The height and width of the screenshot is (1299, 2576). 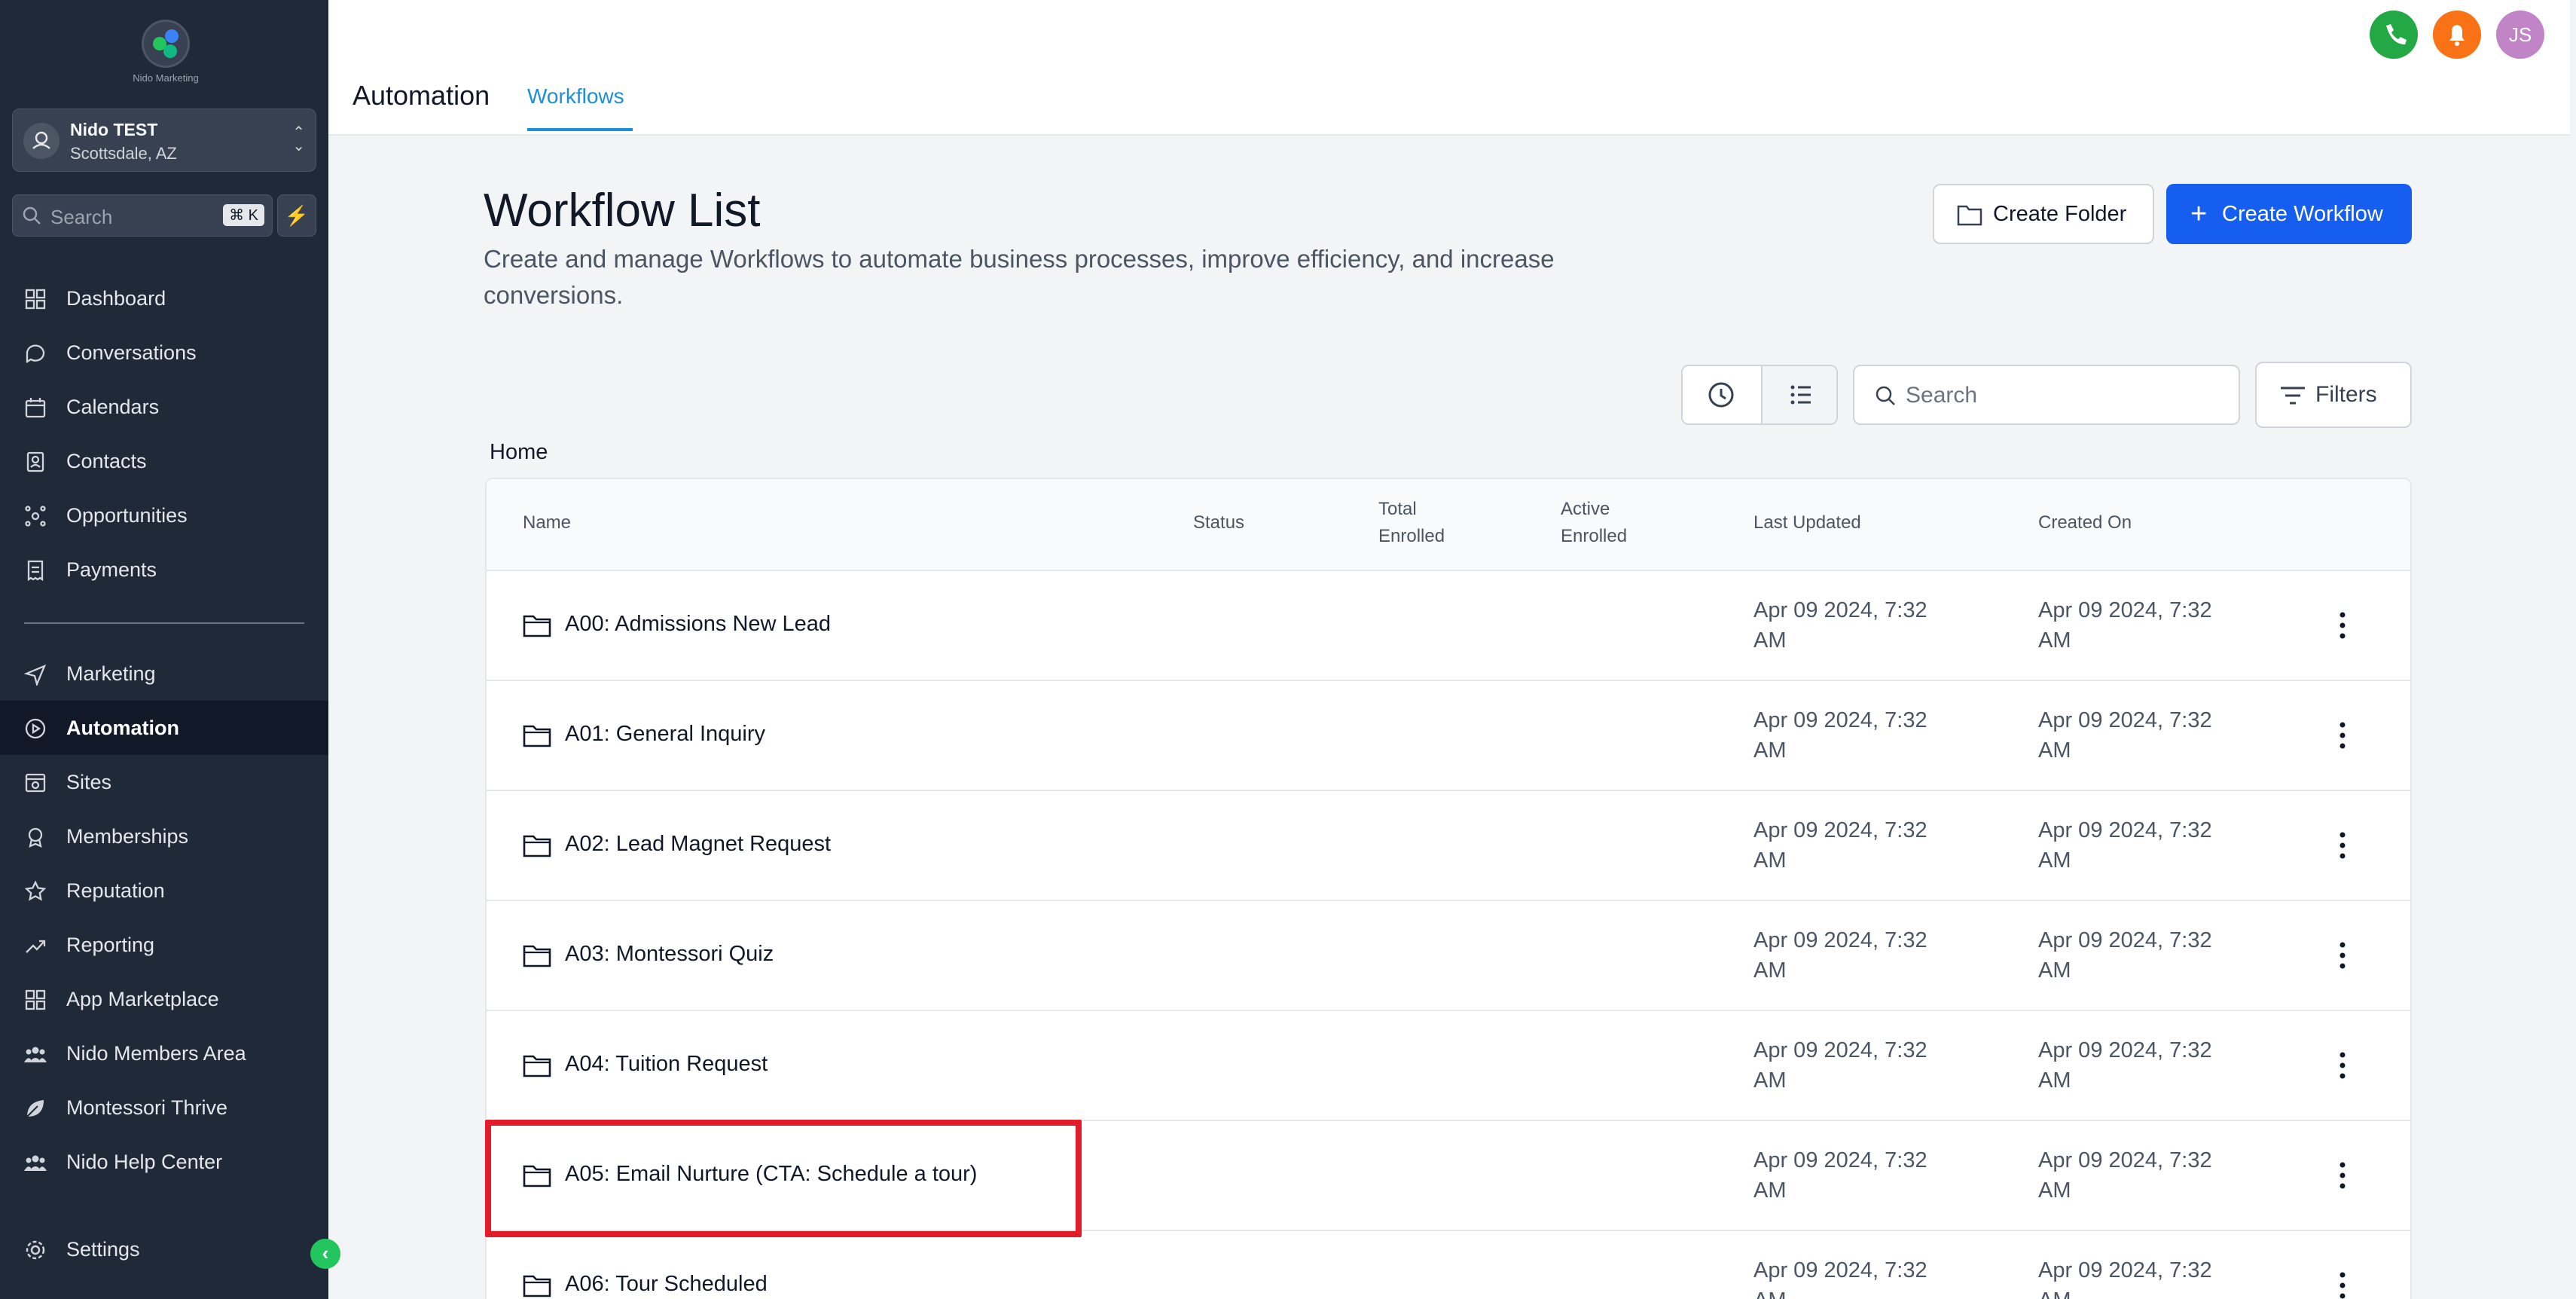 I want to click on active-tab-indicator, so click(x=580, y=130).